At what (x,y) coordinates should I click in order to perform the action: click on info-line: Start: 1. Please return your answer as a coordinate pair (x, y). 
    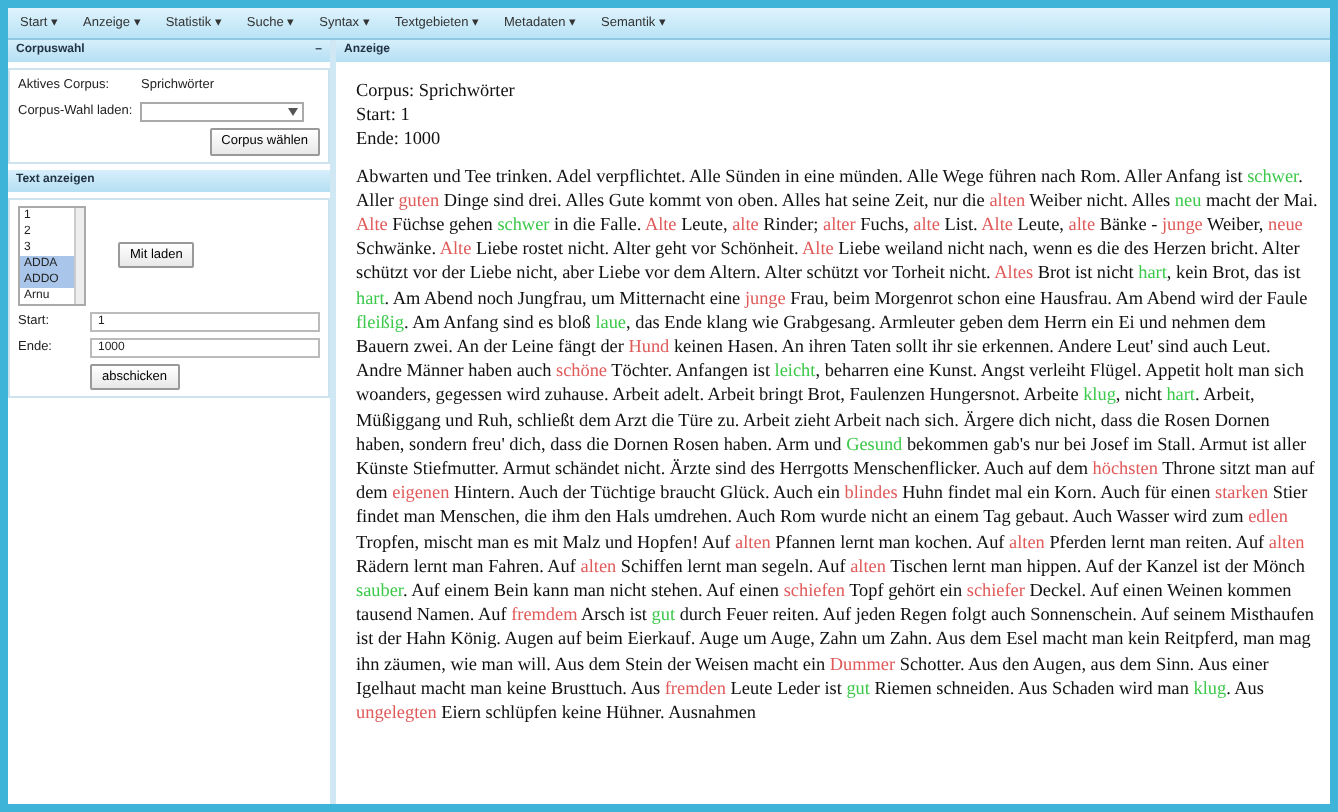
    Looking at the image, I should click on (384, 114).